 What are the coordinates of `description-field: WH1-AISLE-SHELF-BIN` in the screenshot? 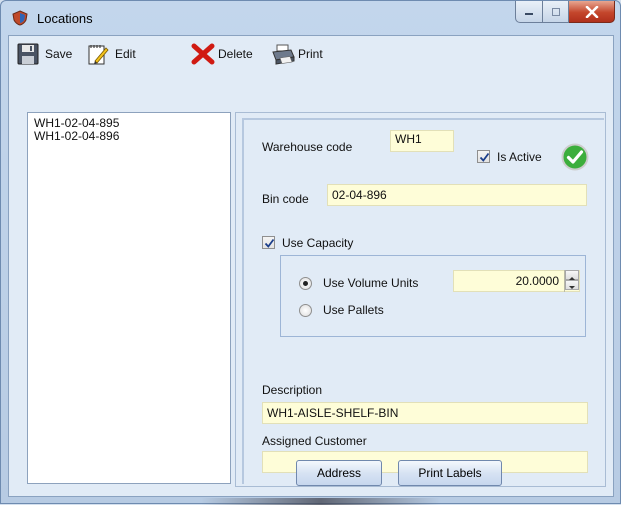 It's located at (425, 413).